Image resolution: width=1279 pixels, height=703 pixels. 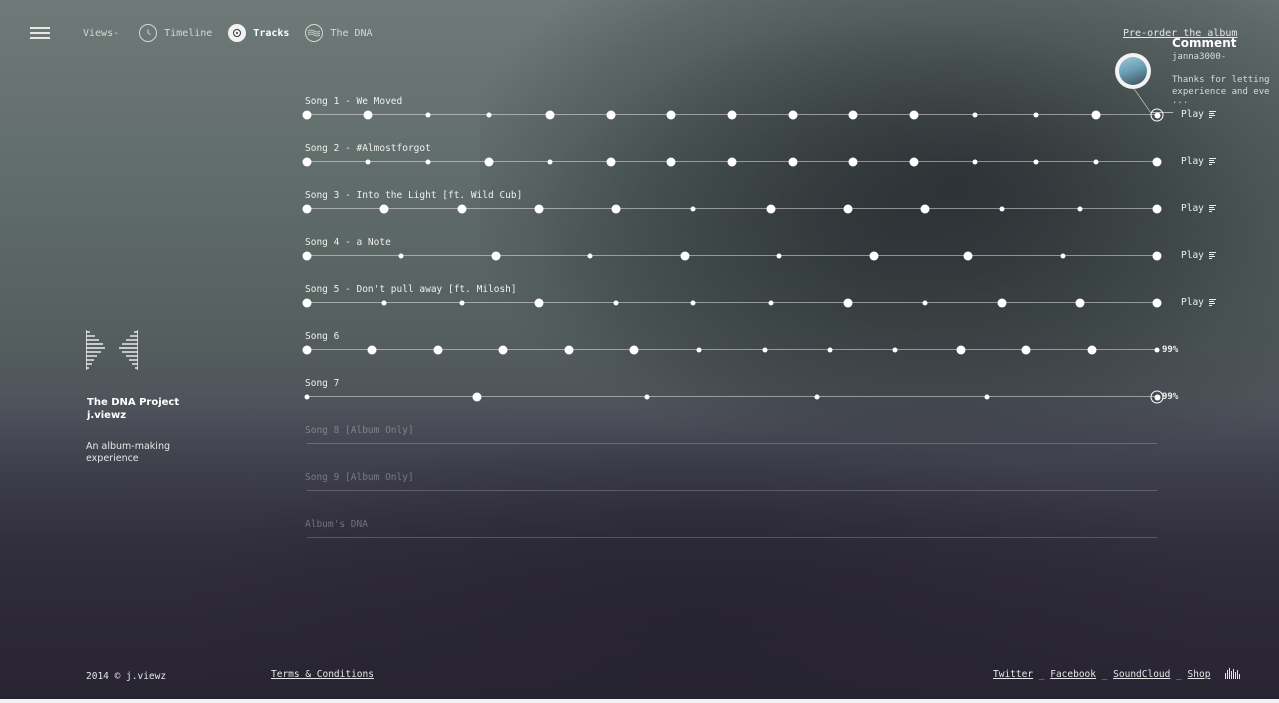 I want to click on shop-link: Shop, so click(x=1199, y=674).